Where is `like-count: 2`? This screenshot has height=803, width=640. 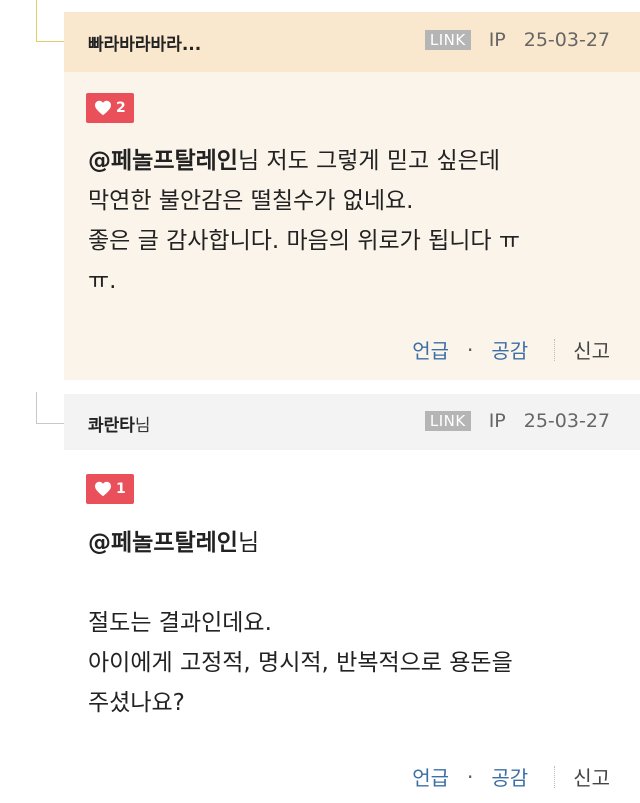
like-count: 2 is located at coordinates (121, 108).